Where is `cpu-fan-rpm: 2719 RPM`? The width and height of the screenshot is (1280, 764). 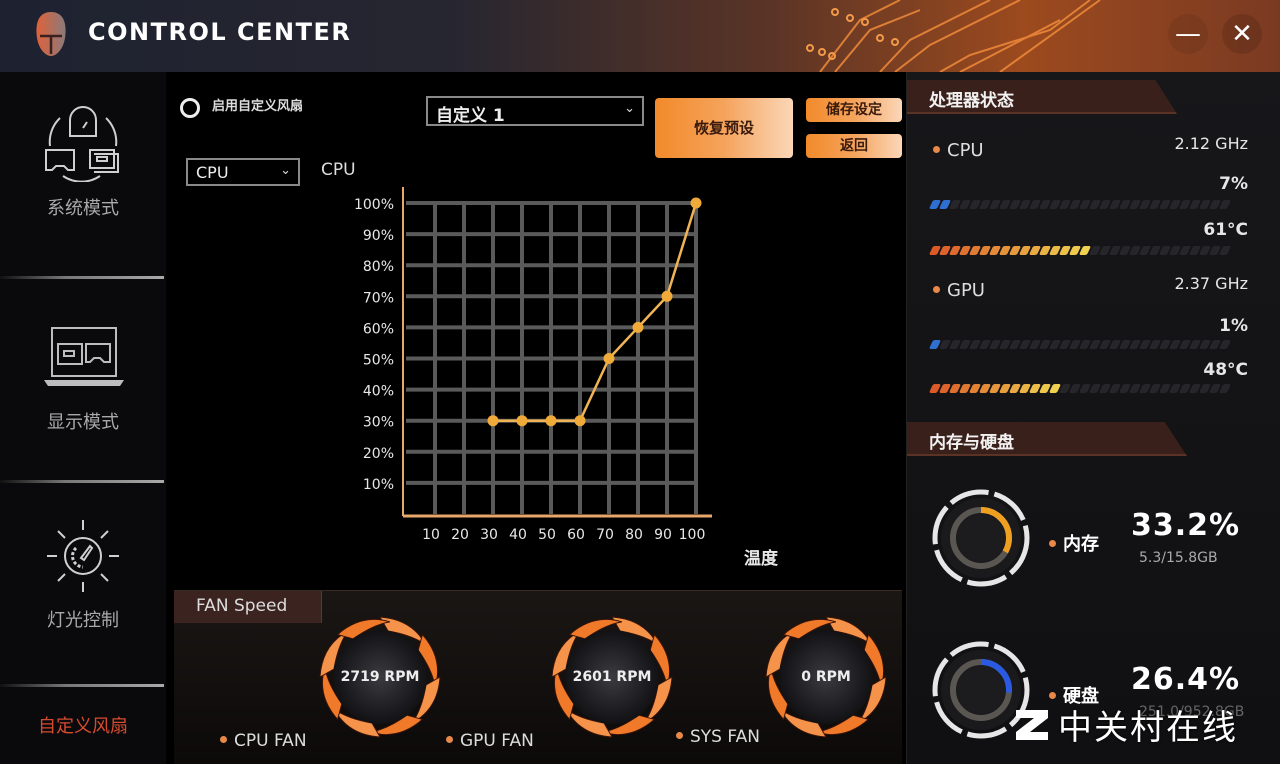
cpu-fan-rpm: 2719 RPM is located at coordinates (380, 677).